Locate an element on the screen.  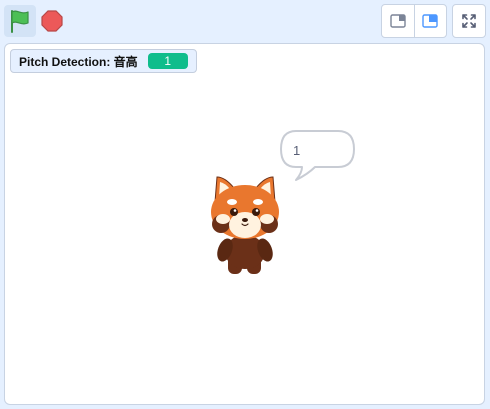
green-flag-icon is located at coordinates (20, 21).